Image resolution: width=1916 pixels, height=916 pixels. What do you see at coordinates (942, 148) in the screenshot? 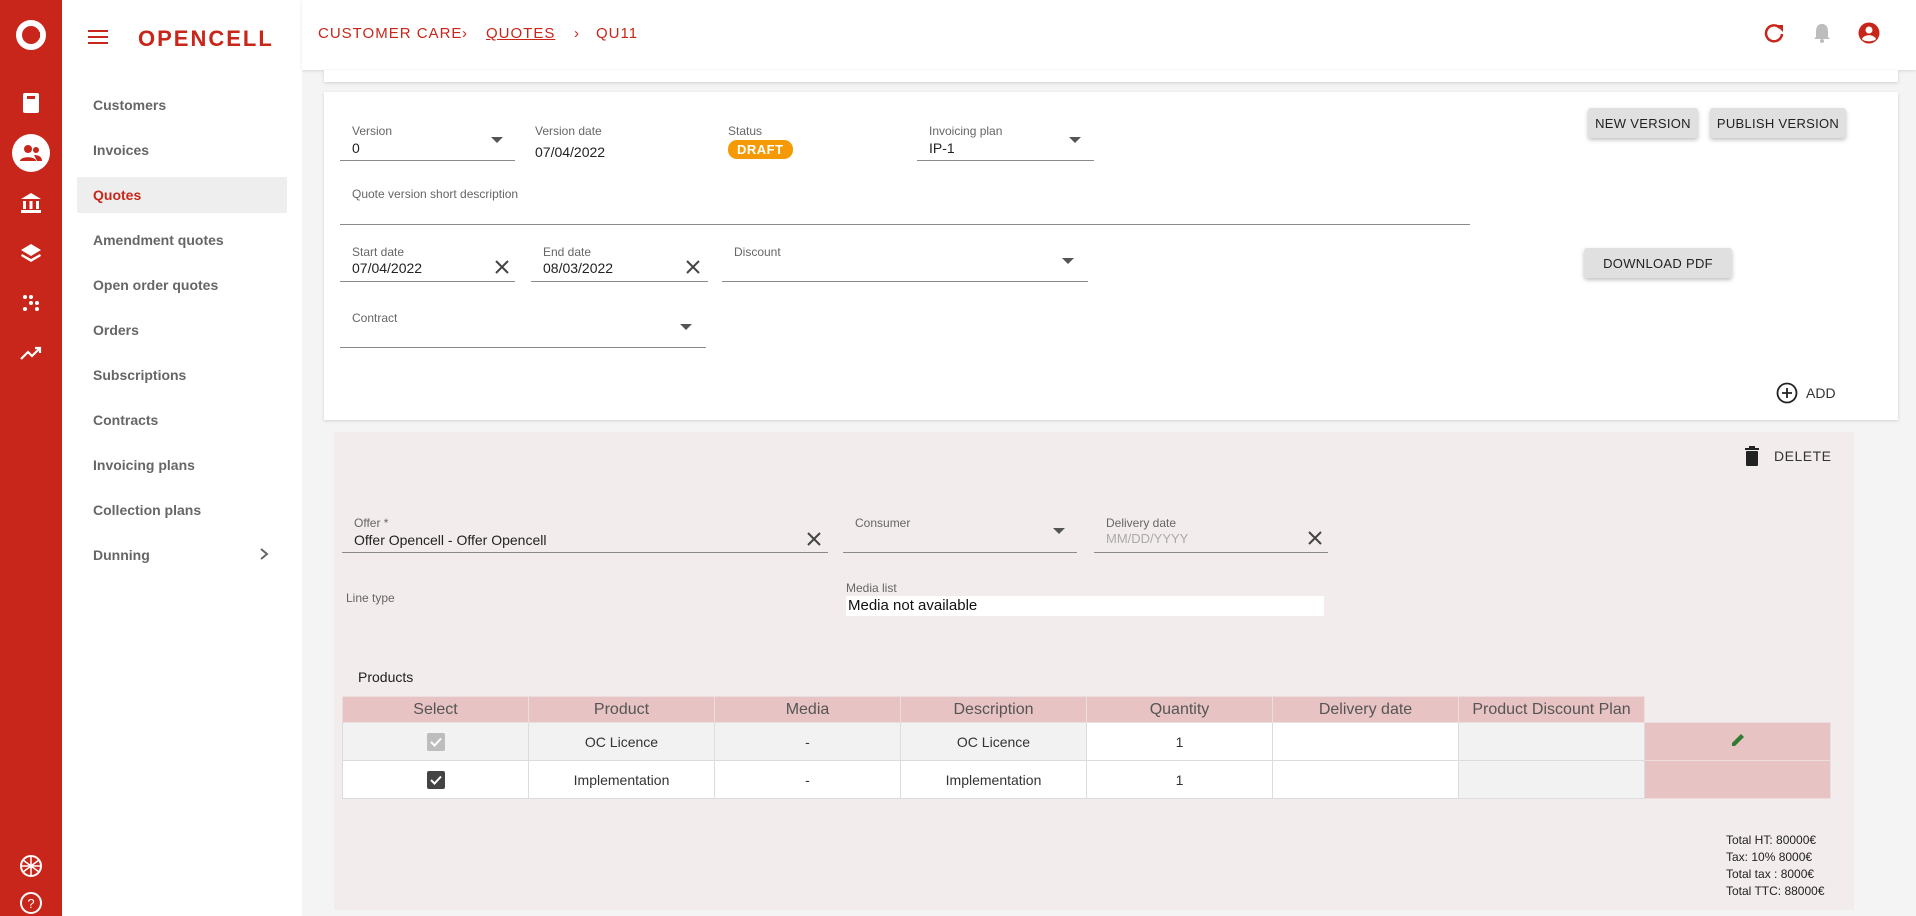
I see `invoicing-plan-select: IP-1` at bounding box center [942, 148].